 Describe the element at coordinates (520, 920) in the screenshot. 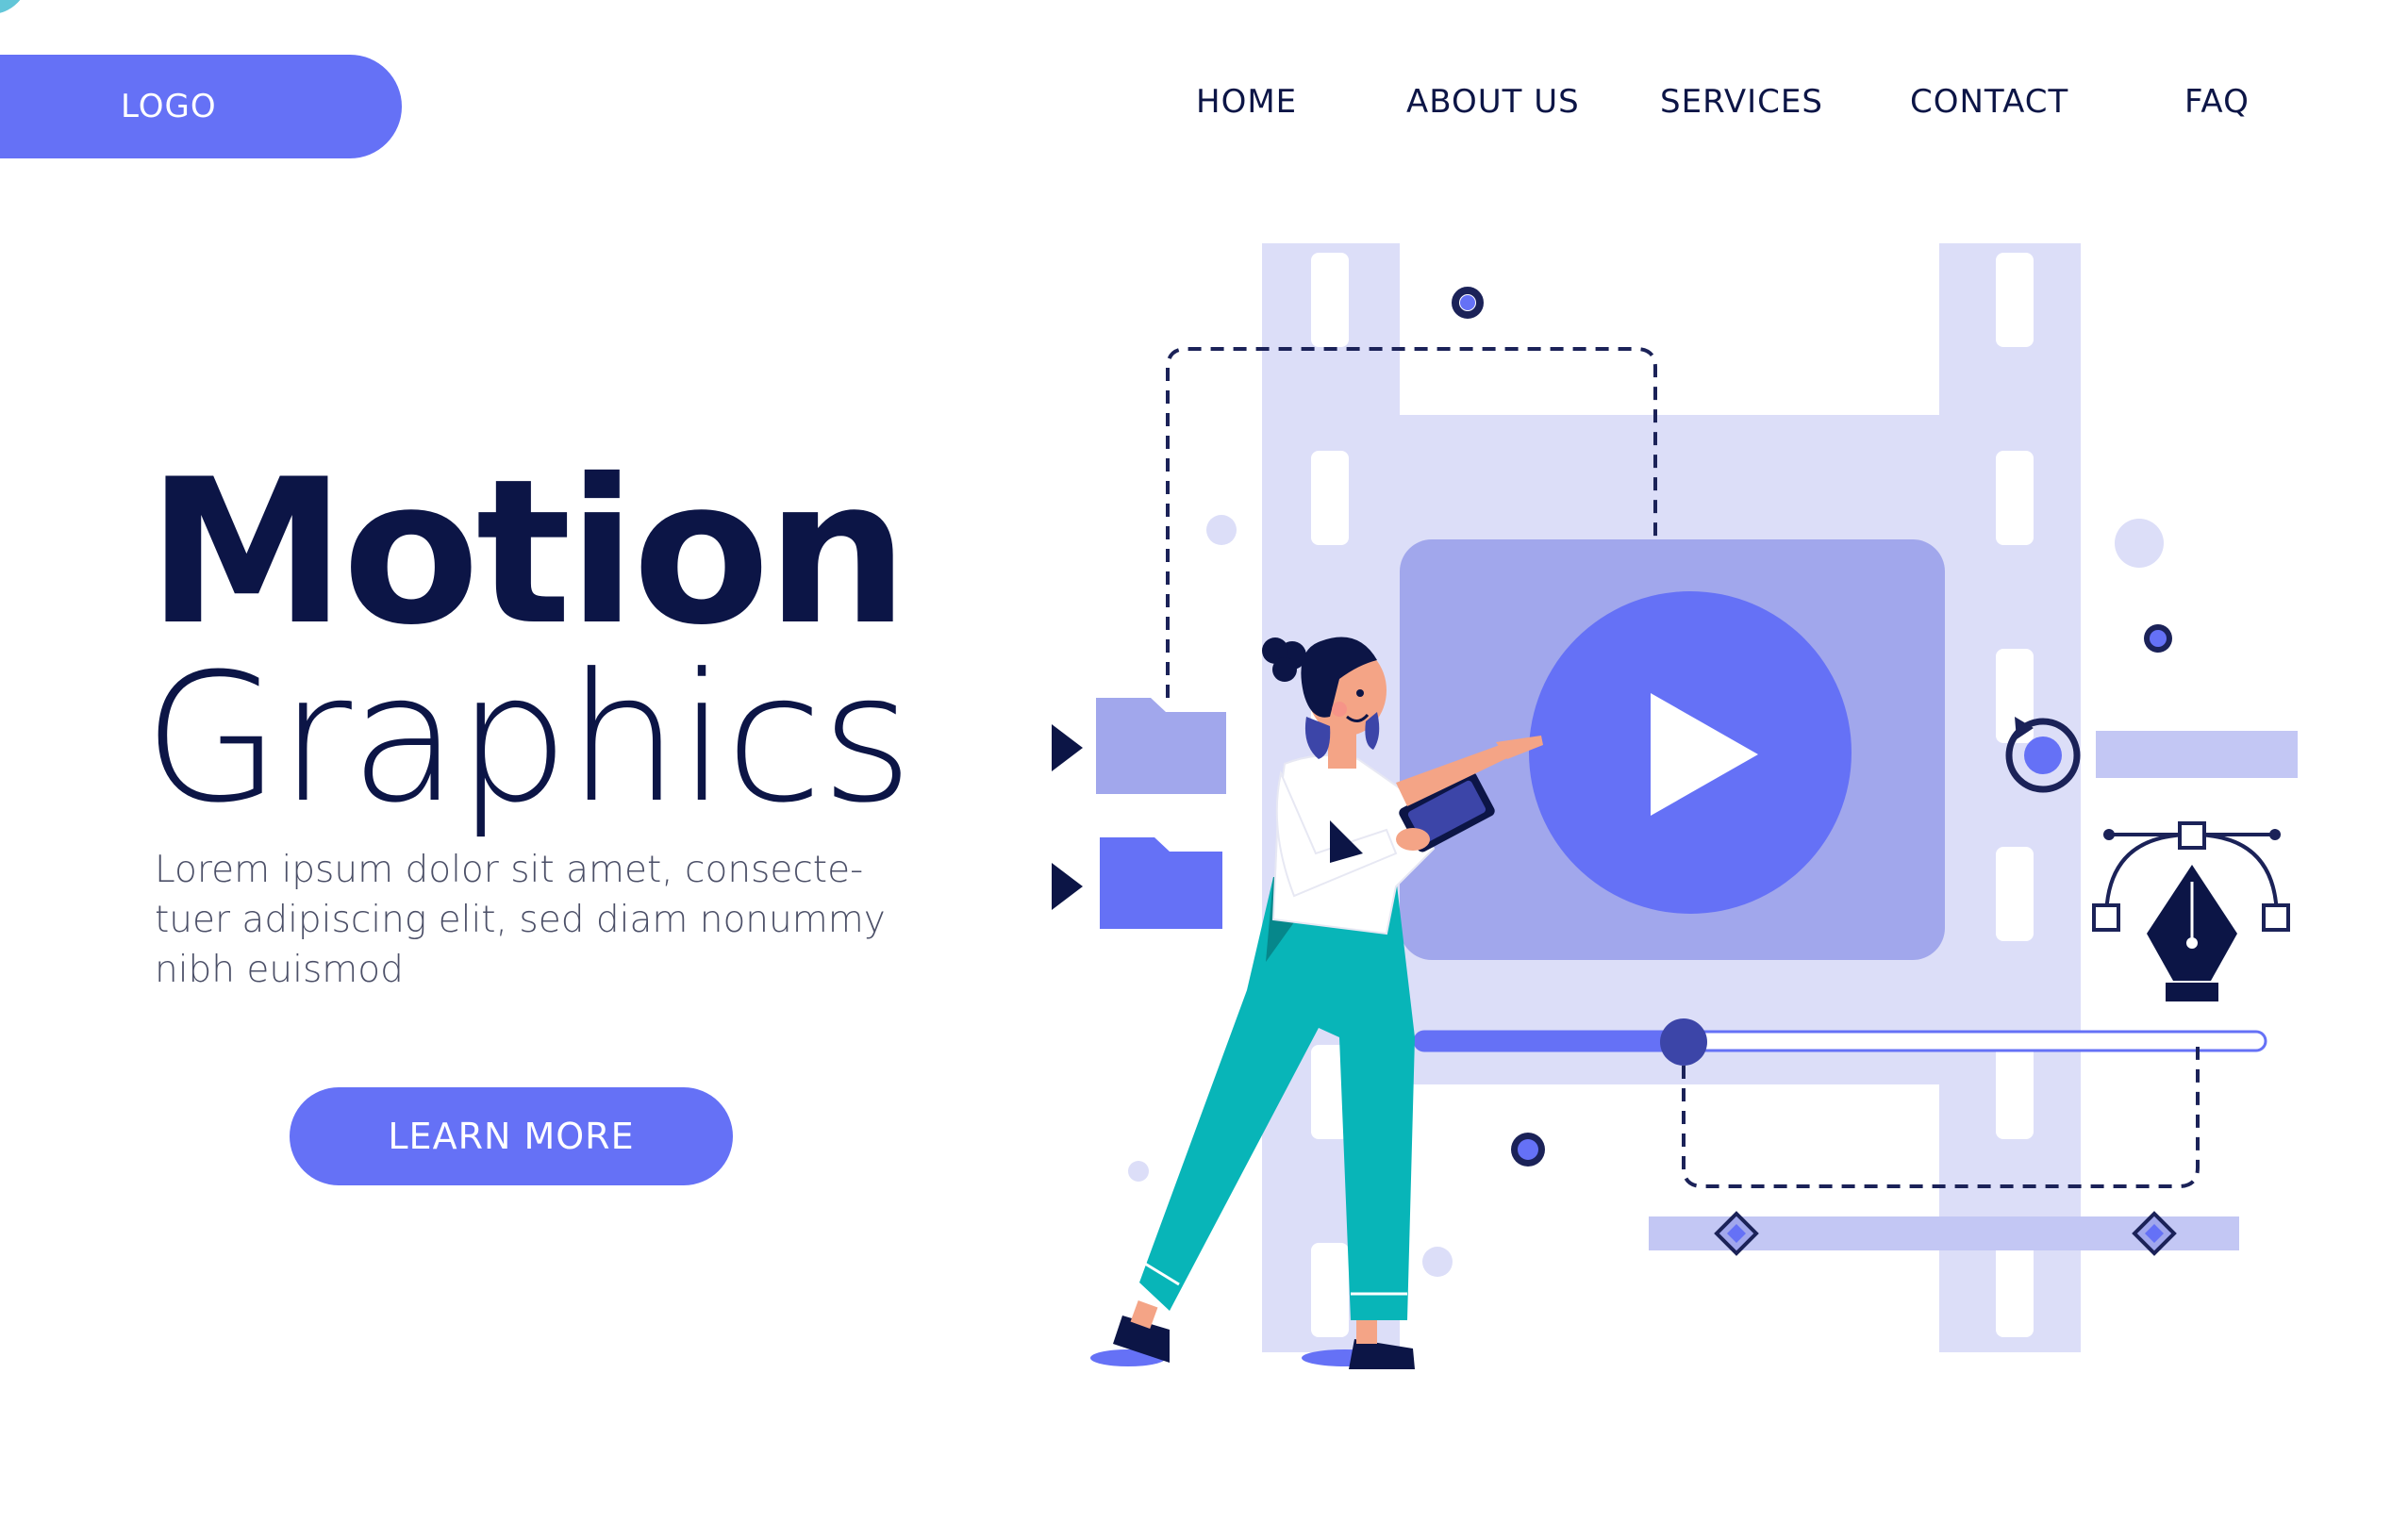

I see `hero-body-line-2: tuer adipiscing elit, sed diam nonummy` at that location.